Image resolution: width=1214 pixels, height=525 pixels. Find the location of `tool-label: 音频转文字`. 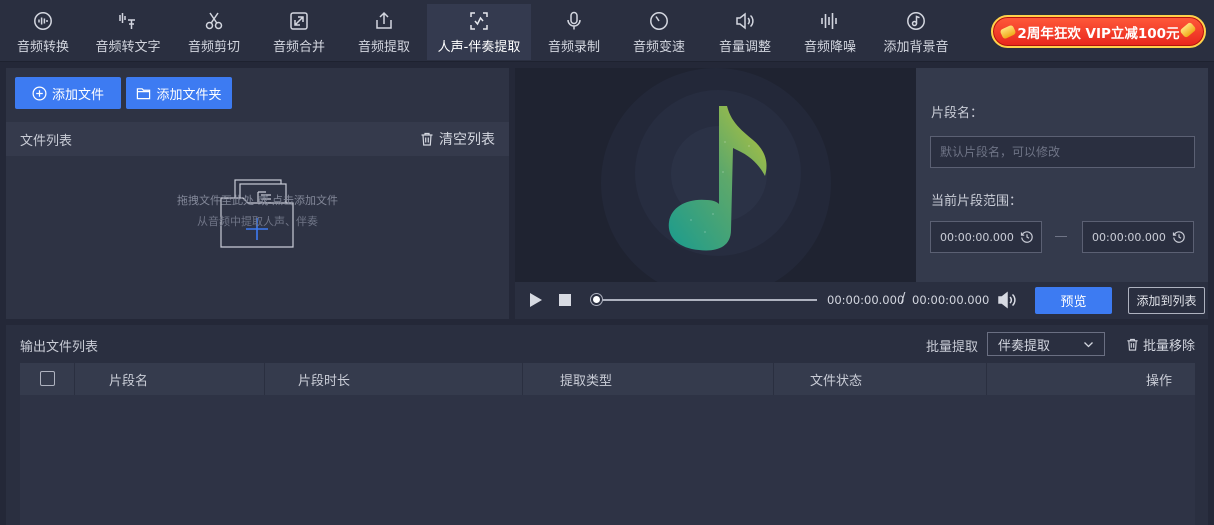

tool-label: 音频转文字 is located at coordinates (128, 47).